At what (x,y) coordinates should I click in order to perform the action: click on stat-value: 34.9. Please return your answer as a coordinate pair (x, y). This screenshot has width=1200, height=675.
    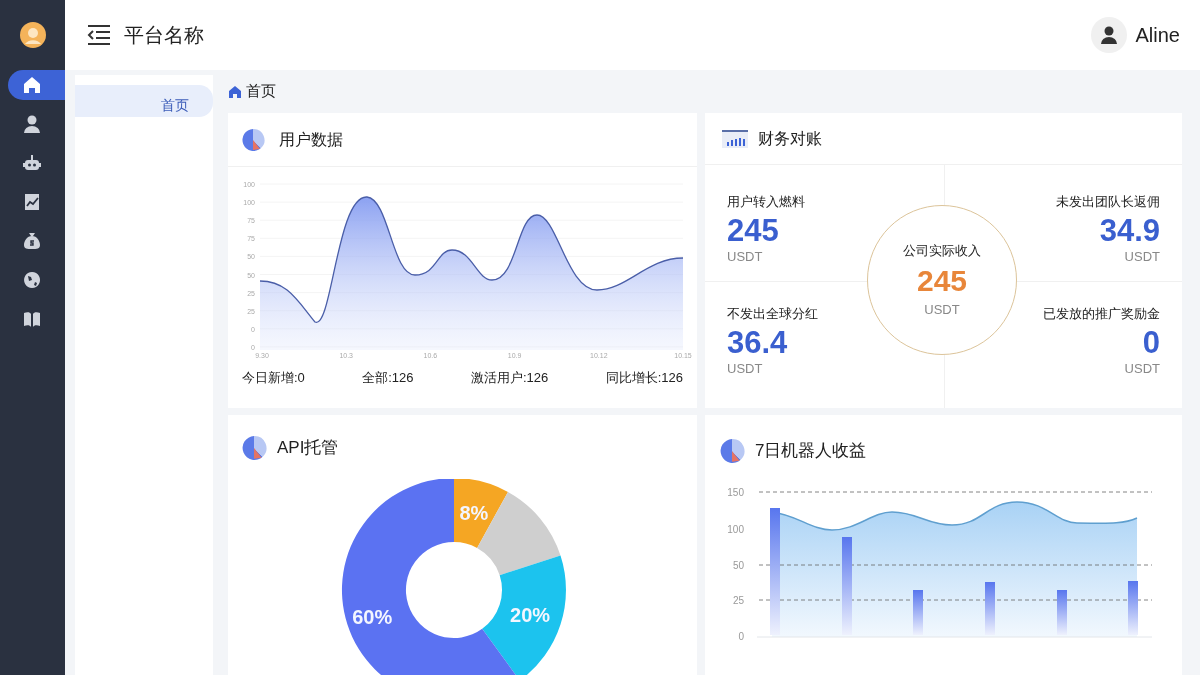
    Looking at the image, I should click on (1129, 230).